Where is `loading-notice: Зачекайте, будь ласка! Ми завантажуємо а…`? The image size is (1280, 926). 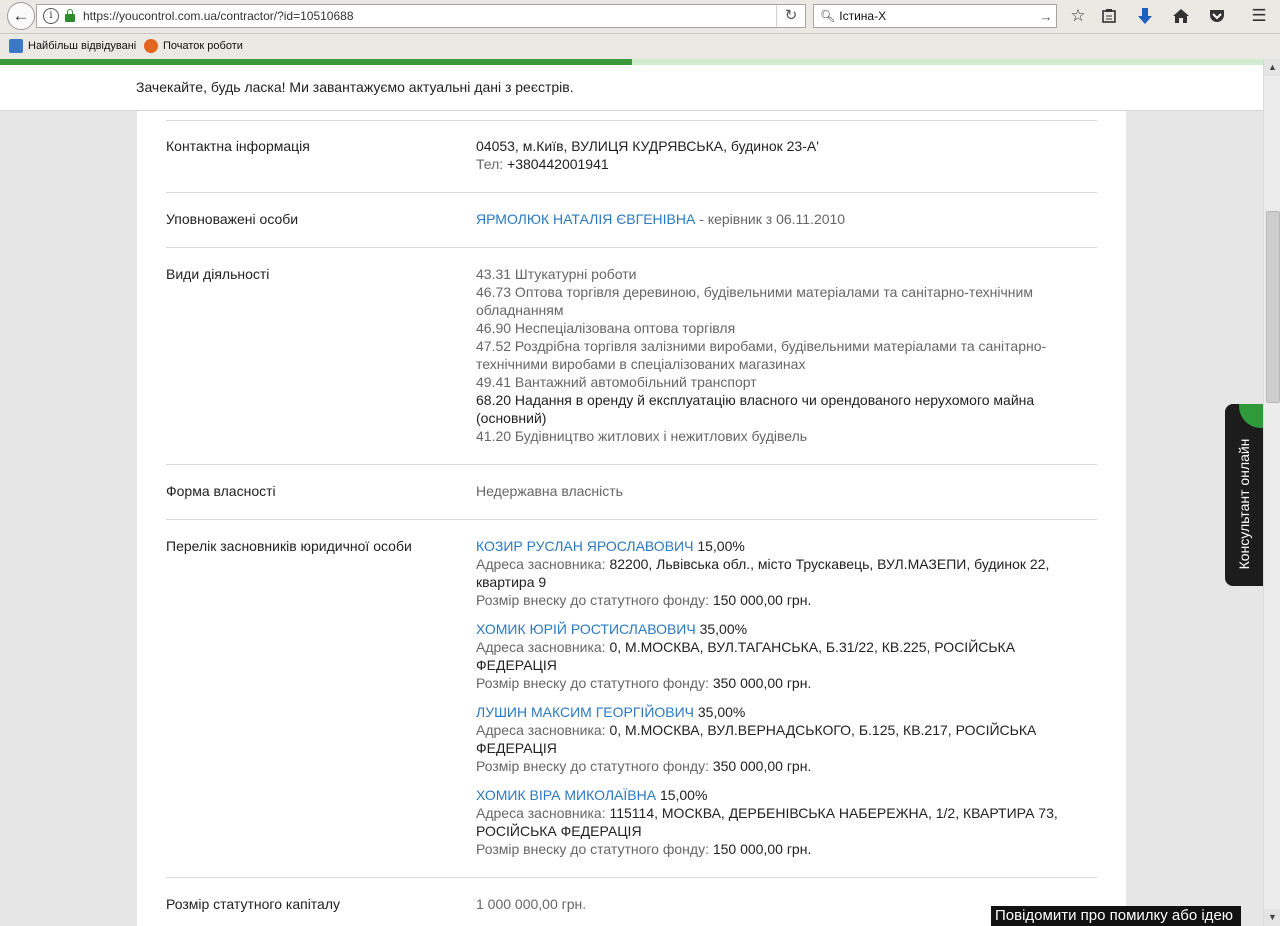 loading-notice: Зачекайте, будь ласка! Ми завантажуємо а… is located at coordinates (631, 88).